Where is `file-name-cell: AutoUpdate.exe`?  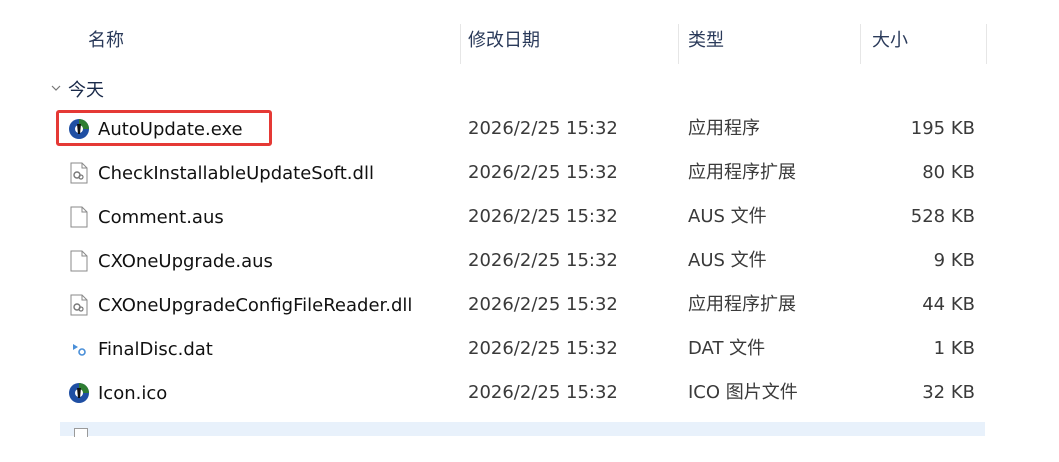 file-name-cell: AutoUpdate.exe is located at coordinates (155, 129).